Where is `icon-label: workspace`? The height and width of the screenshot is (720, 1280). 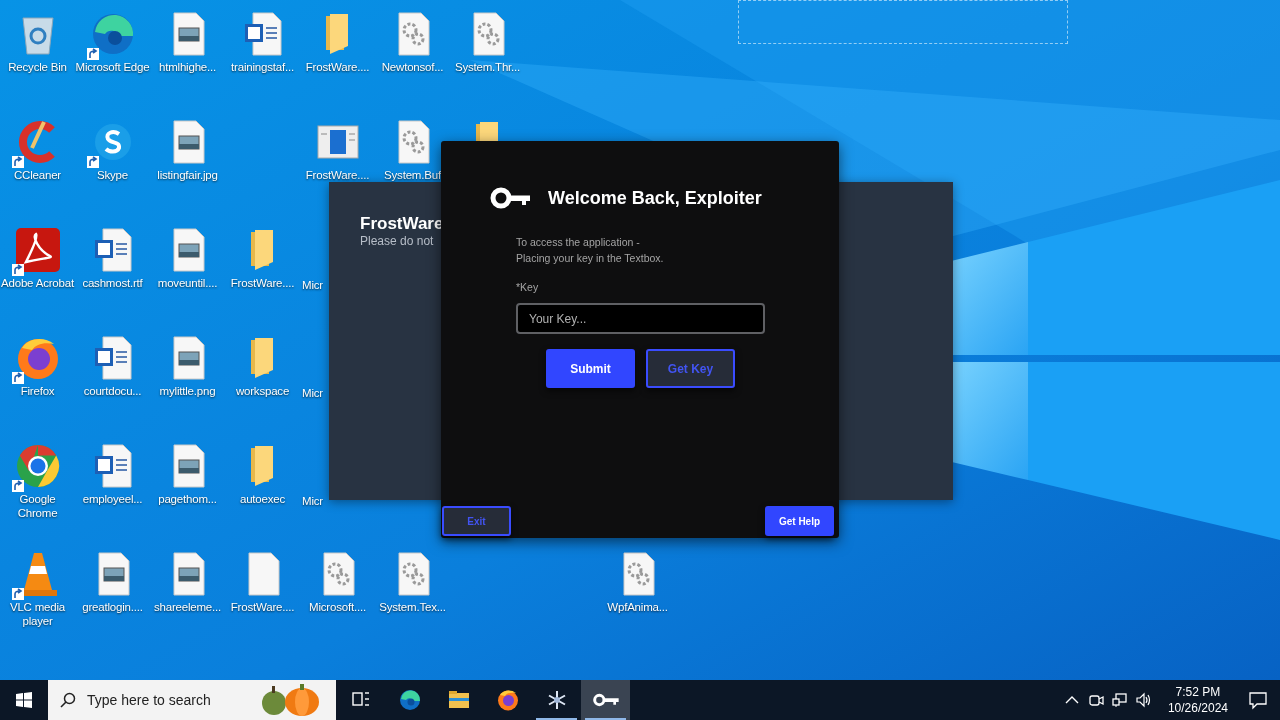 icon-label: workspace is located at coordinates (262, 391).